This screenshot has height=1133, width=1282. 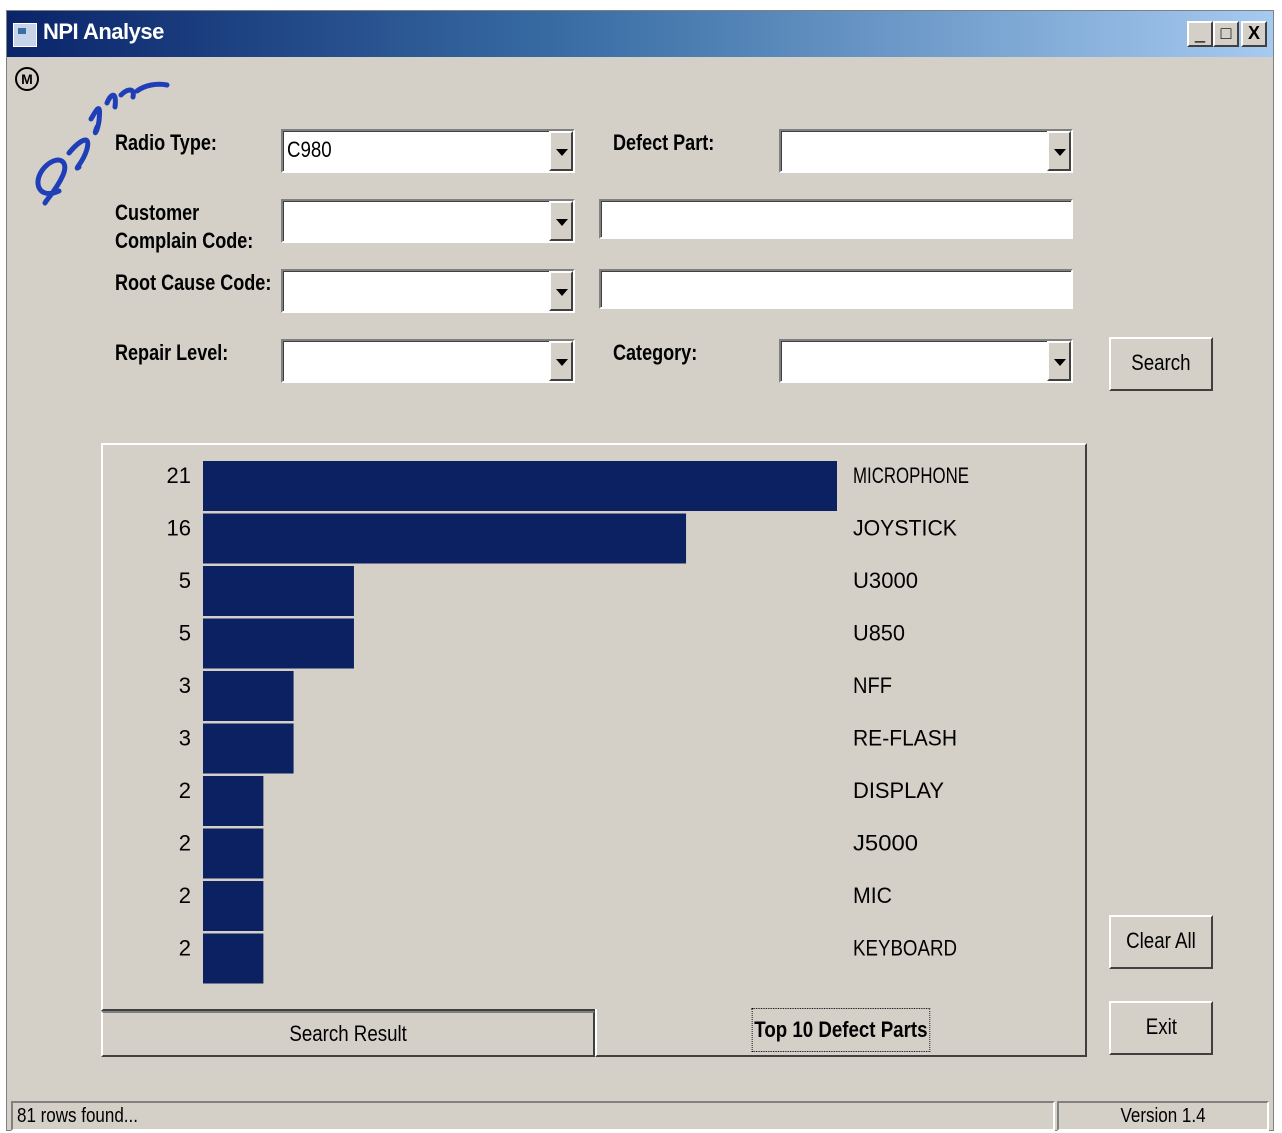 I want to click on bar-display, so click(x=233, y=801).